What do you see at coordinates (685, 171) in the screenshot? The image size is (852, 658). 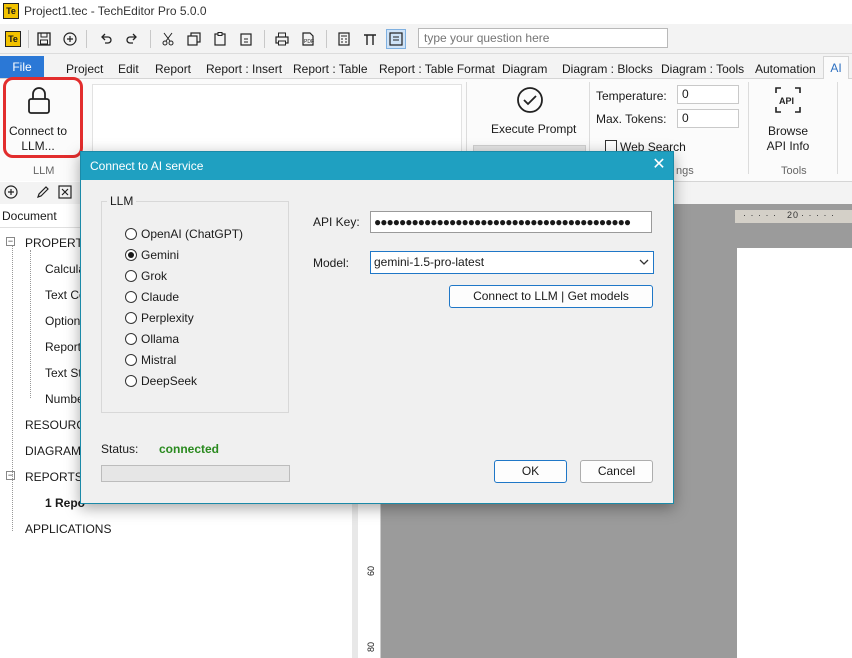 I see `group-label-settings: ngs` at bounding box center [685, 171].